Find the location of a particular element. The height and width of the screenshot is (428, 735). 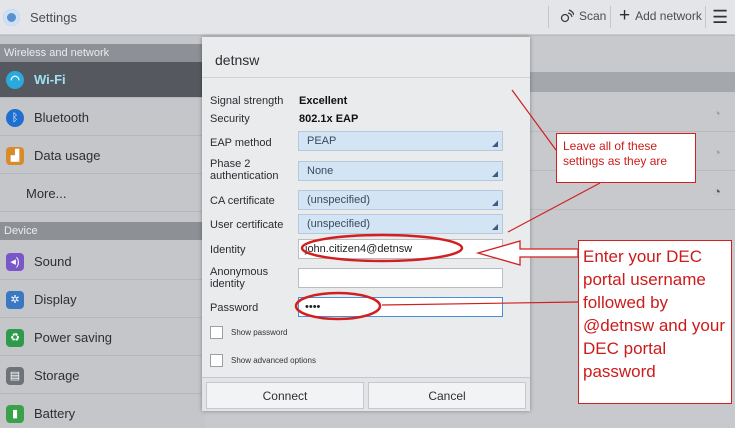

identity-arrow is located at coordinates (527, 253).